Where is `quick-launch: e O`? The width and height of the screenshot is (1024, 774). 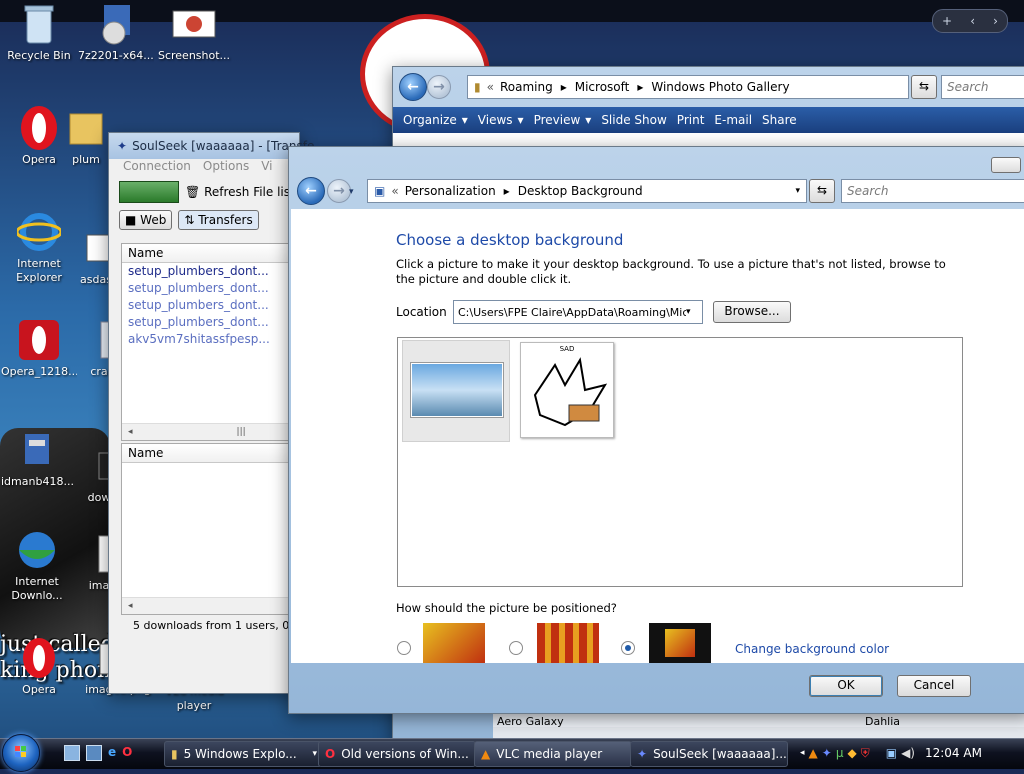
quick-launch: e O is located at coordinates (98, 753).